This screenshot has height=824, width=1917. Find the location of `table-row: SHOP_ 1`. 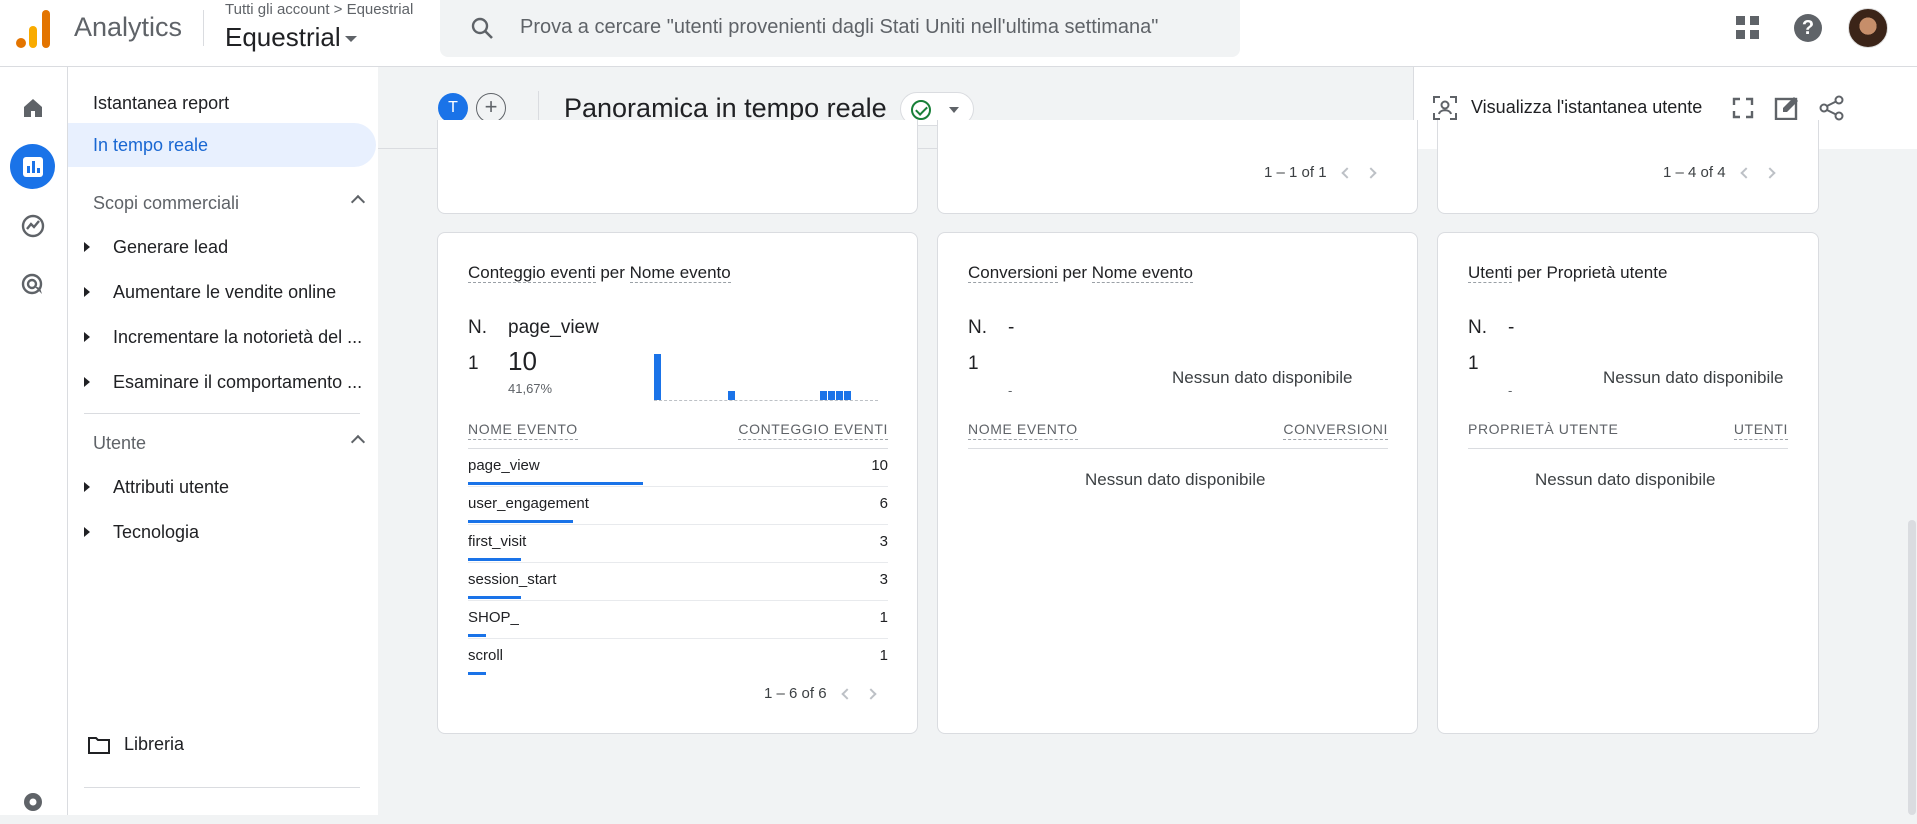

table-row: SHOP_ 1 is located at coordinates (678, 620).